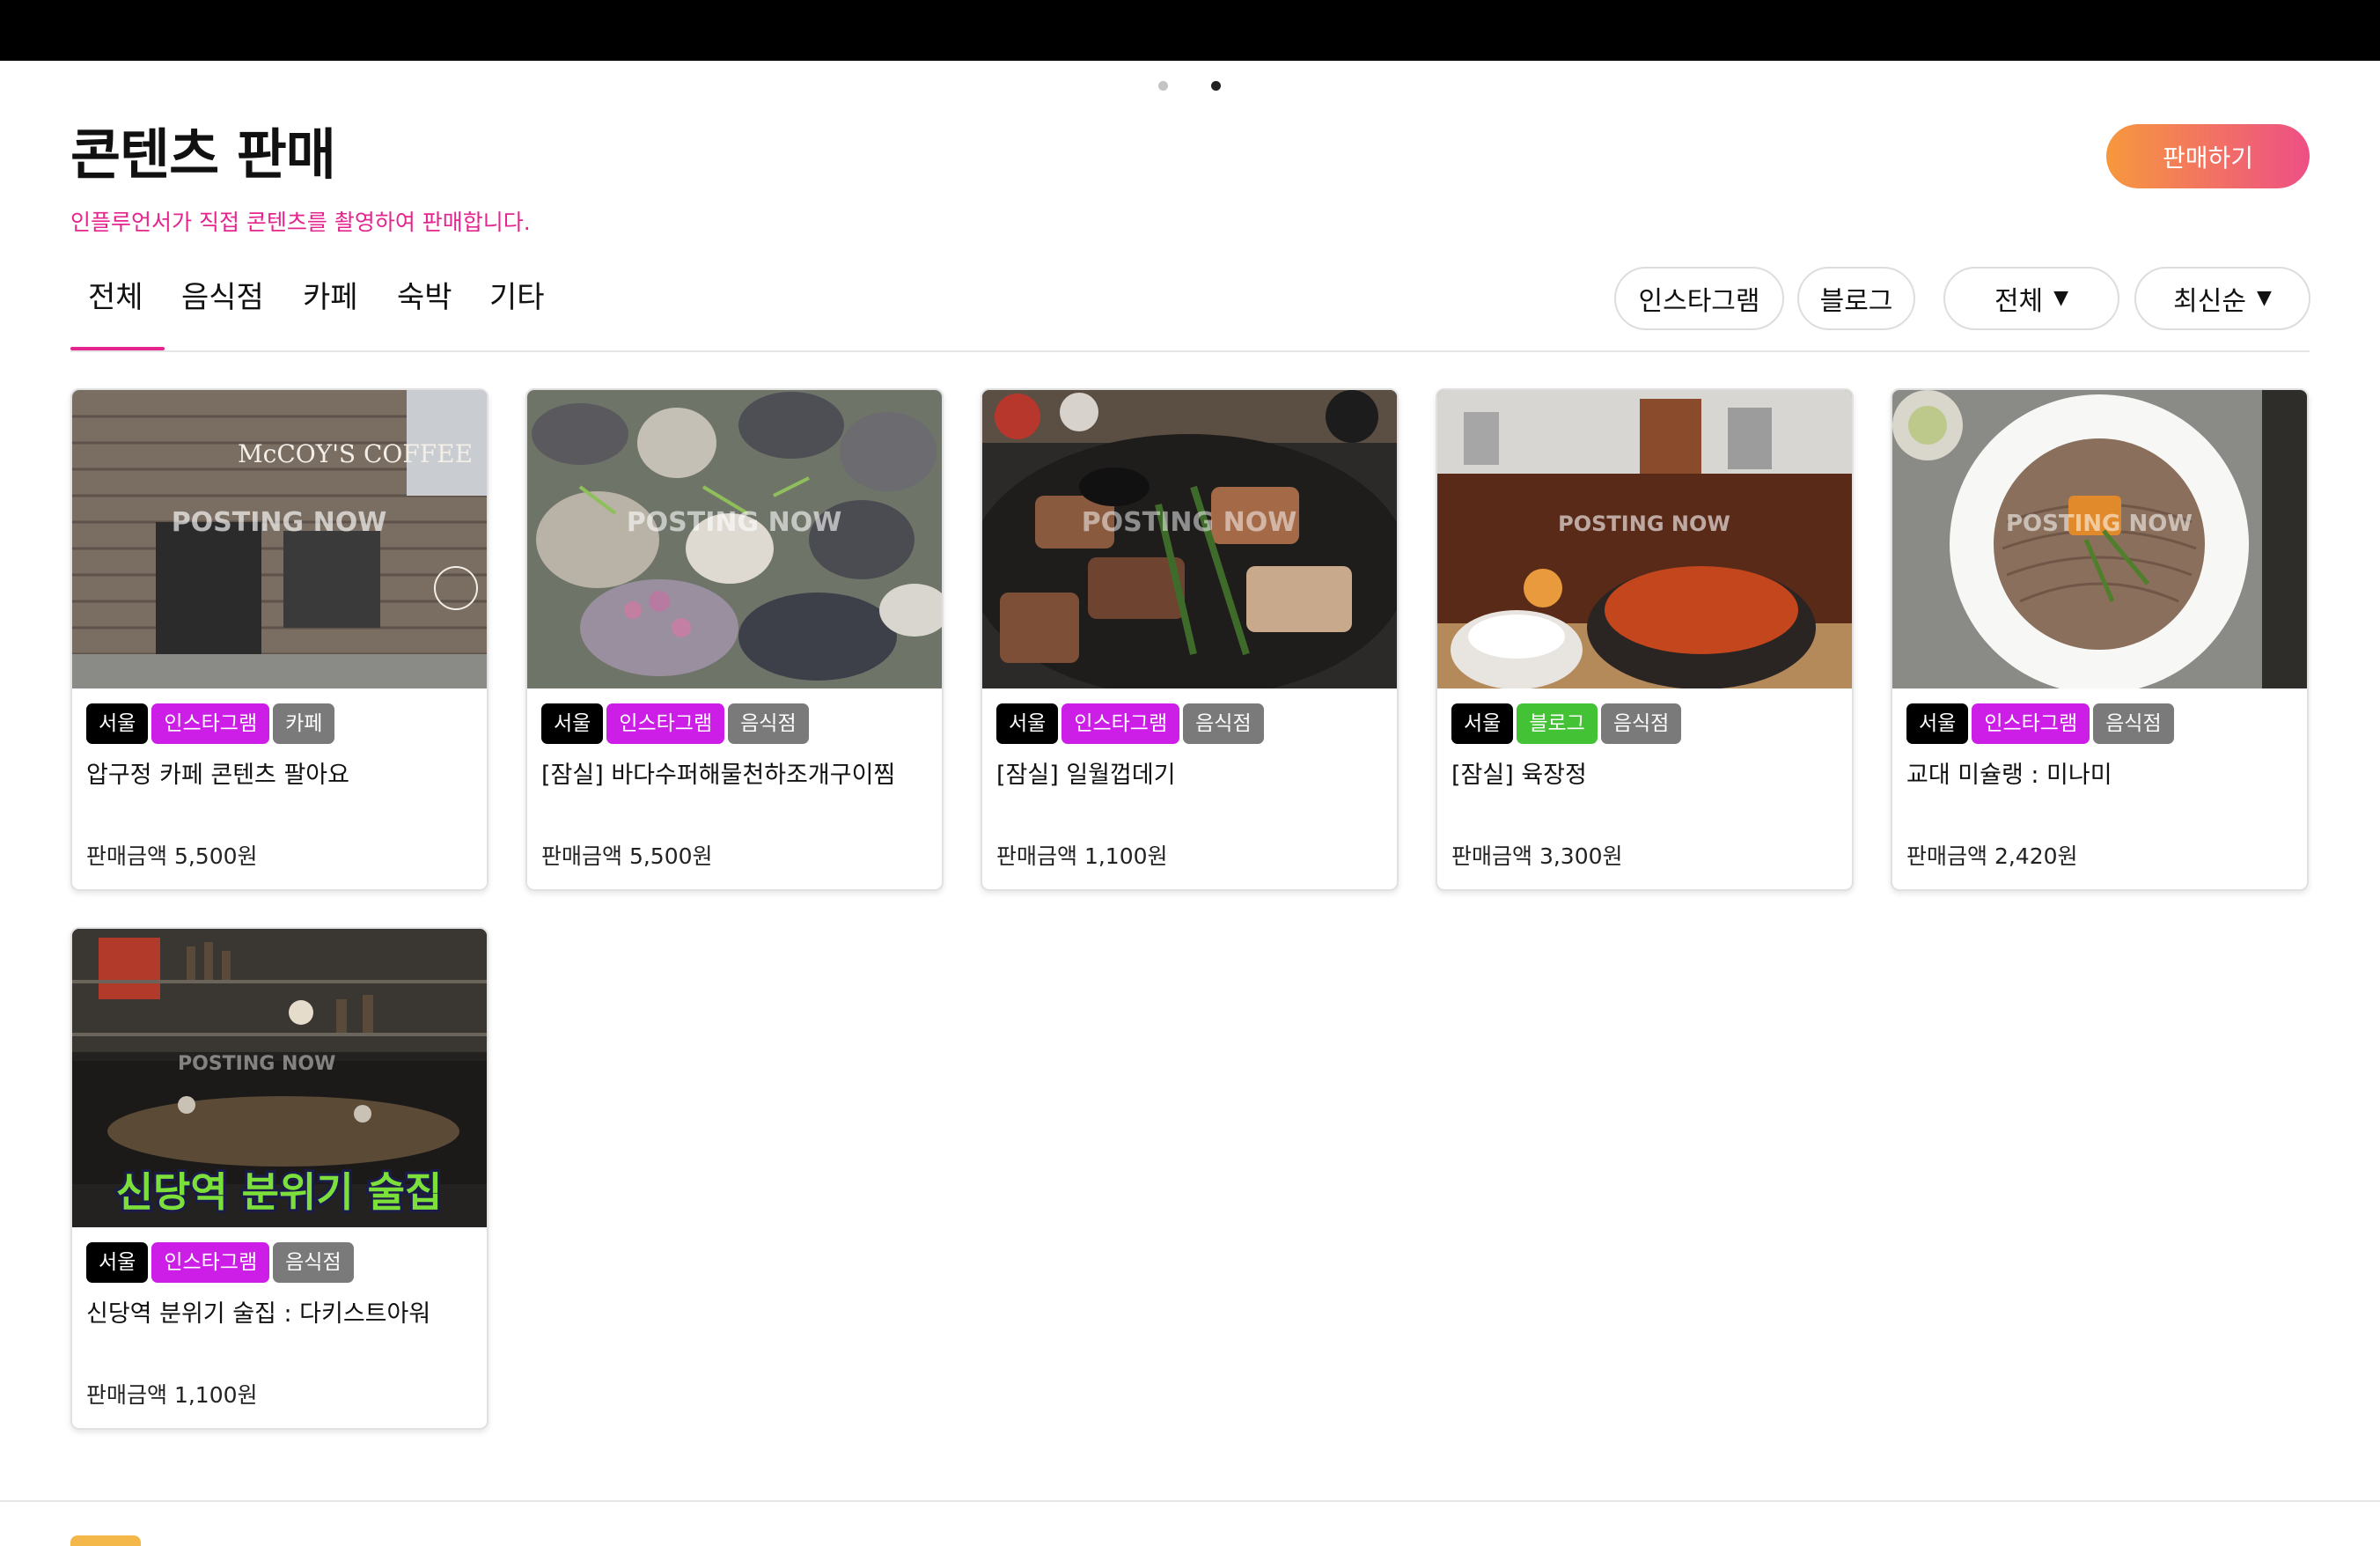  Describe the element at coordinates (279, 539) in the screenshot. I see `card-thumbnail-image: McCOY'S COFFEE POSTING NOW` at that location.